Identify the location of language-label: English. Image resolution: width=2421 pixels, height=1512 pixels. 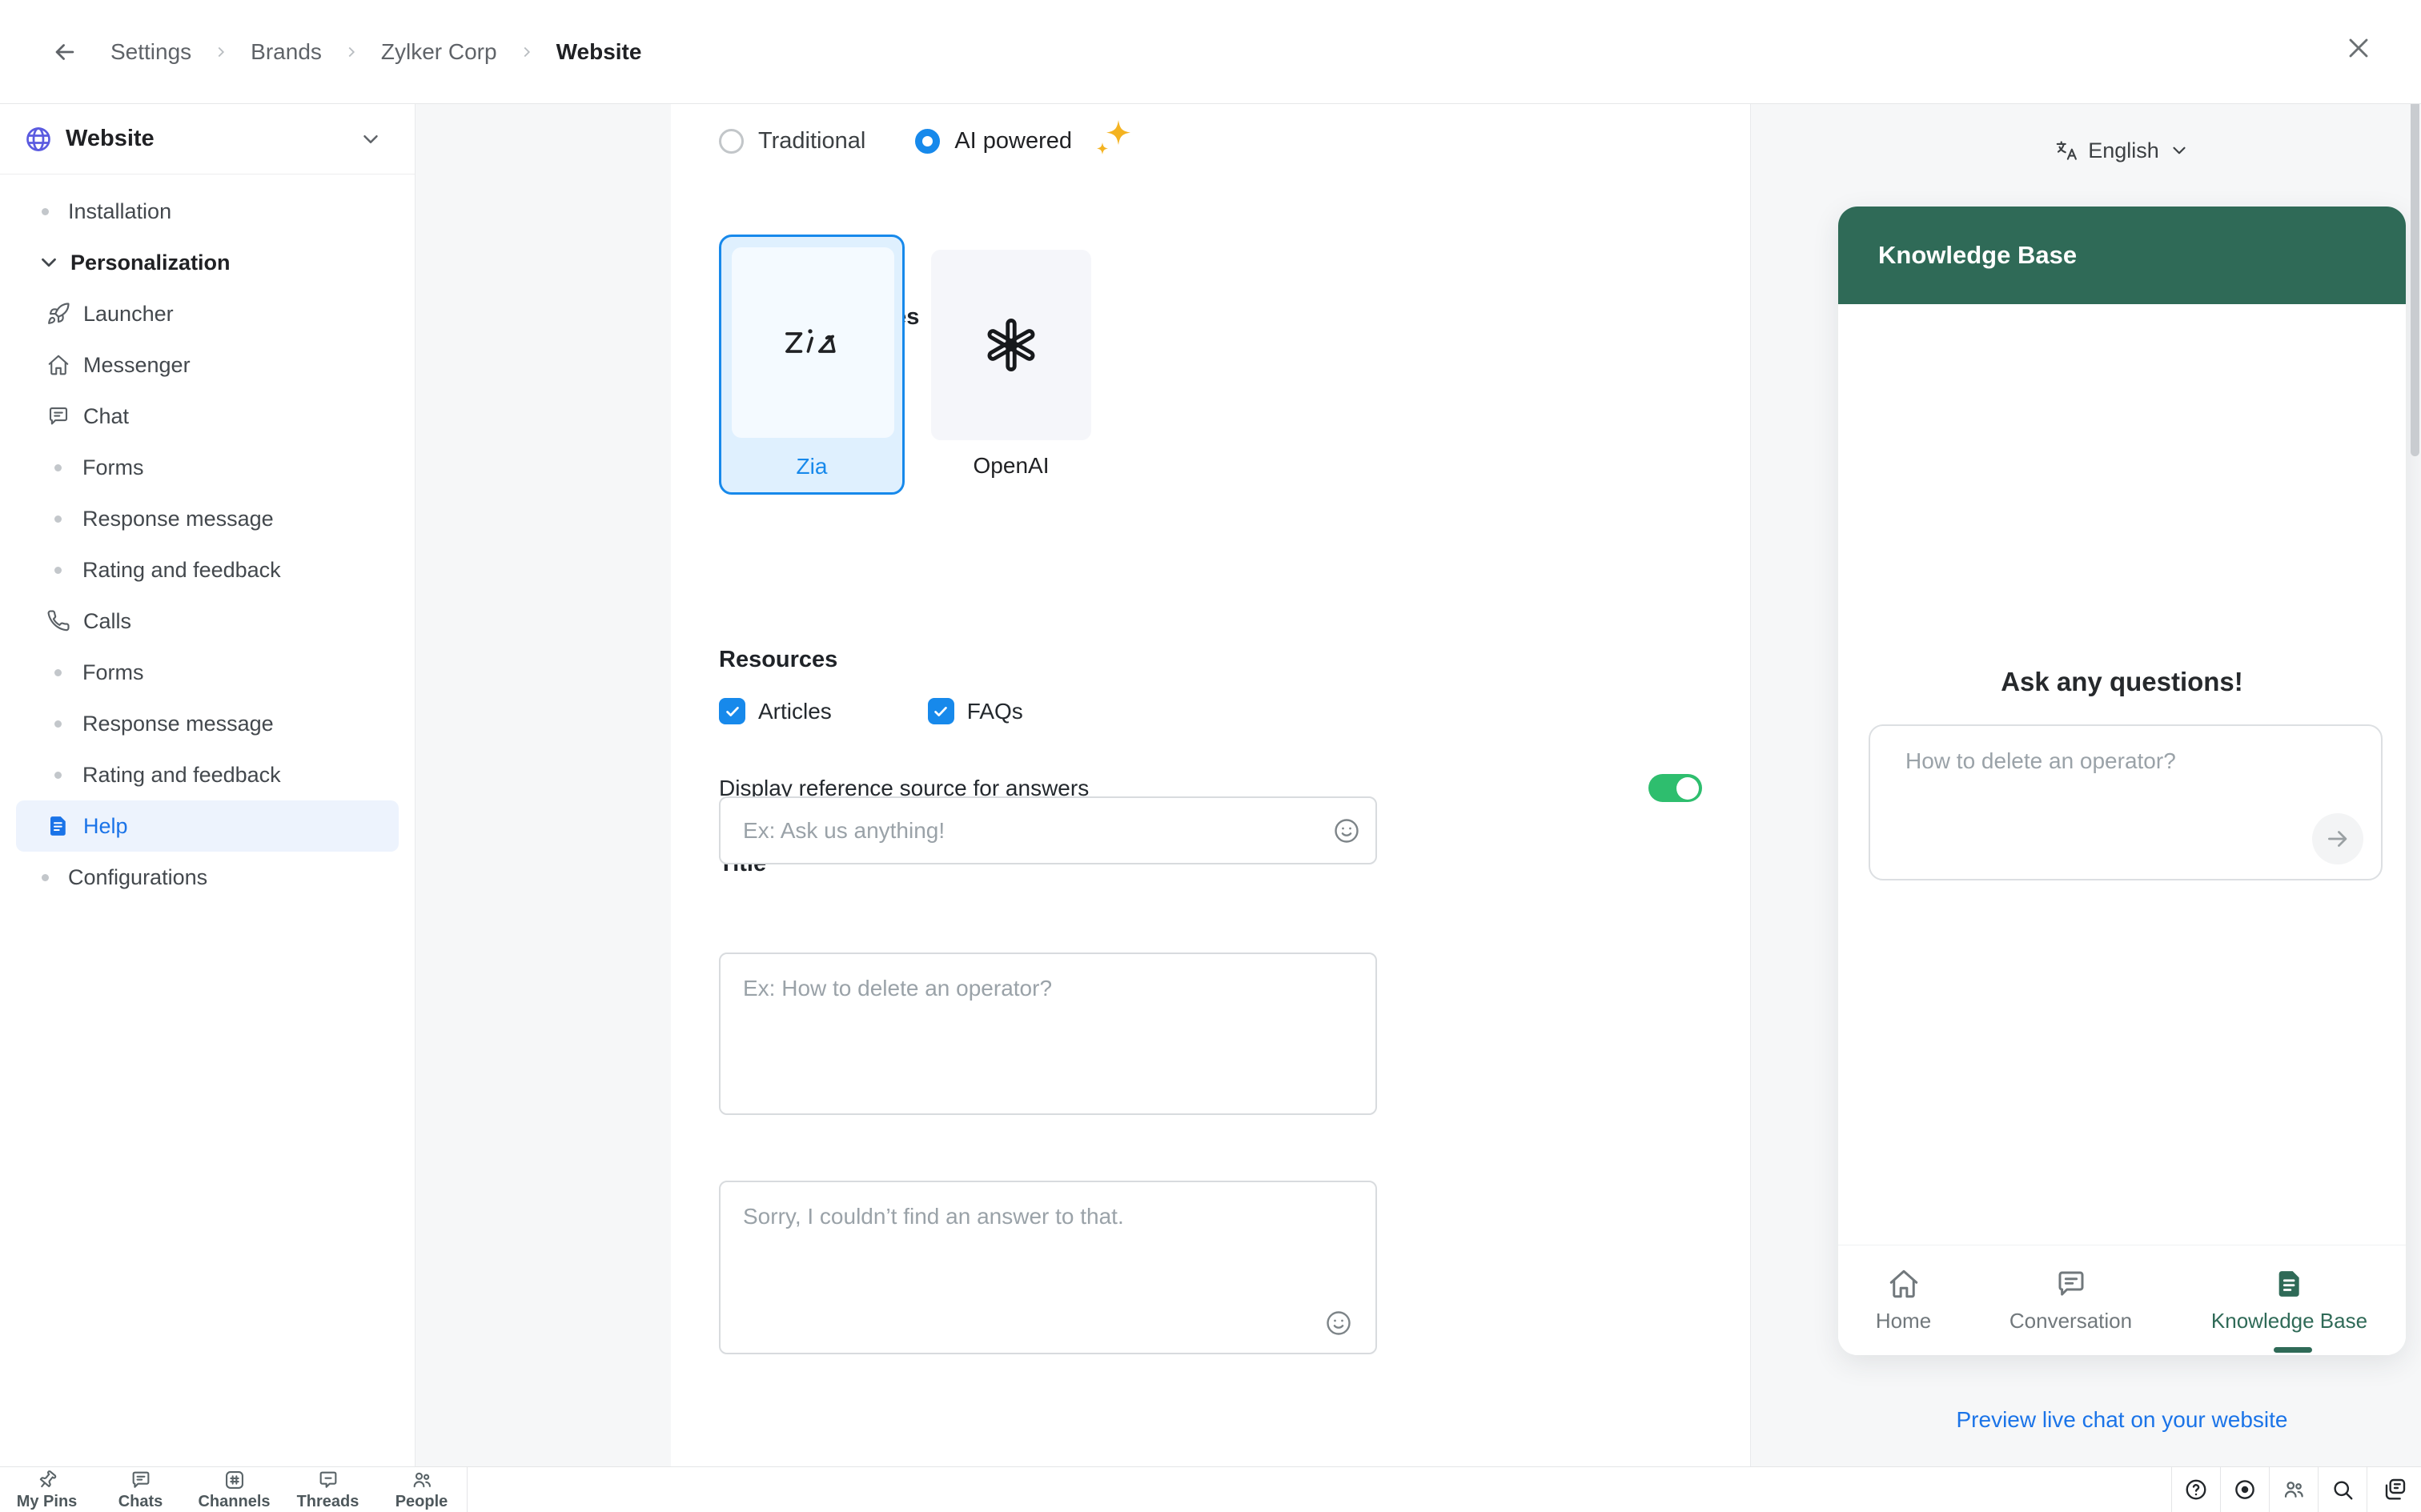
(2123, 150).